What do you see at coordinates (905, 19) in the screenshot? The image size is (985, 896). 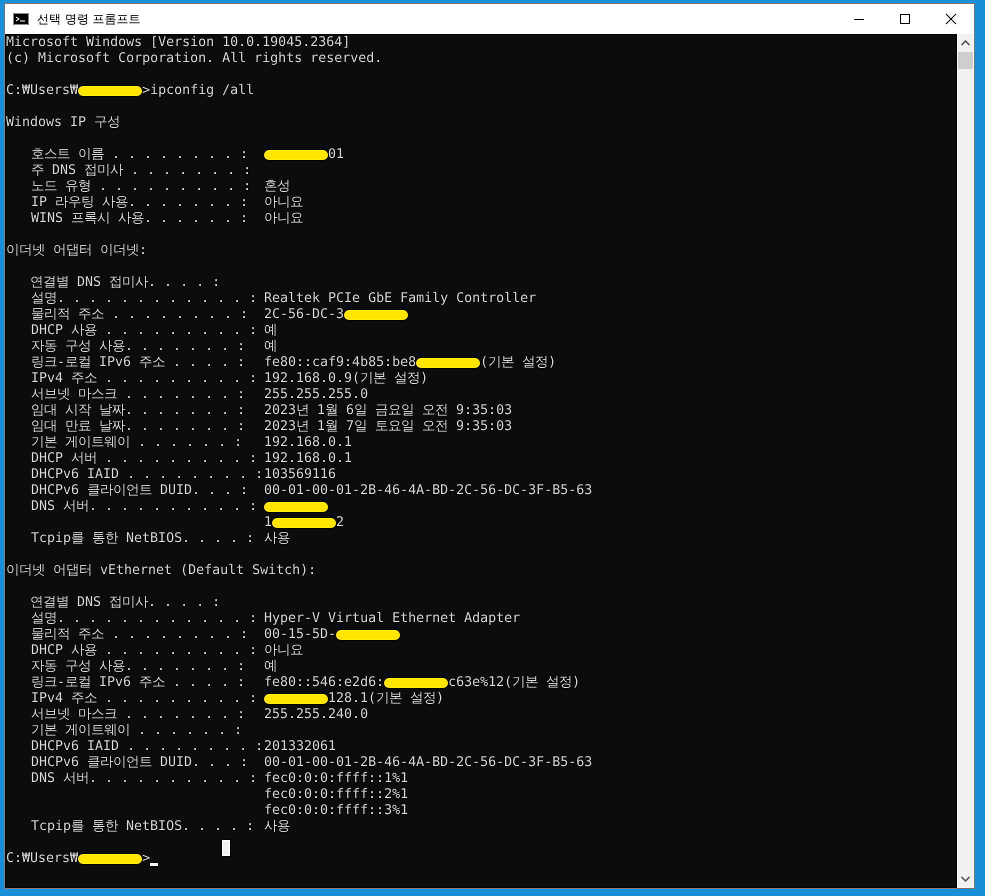 I see `maximize-icon` at bounding box center [905, 19].